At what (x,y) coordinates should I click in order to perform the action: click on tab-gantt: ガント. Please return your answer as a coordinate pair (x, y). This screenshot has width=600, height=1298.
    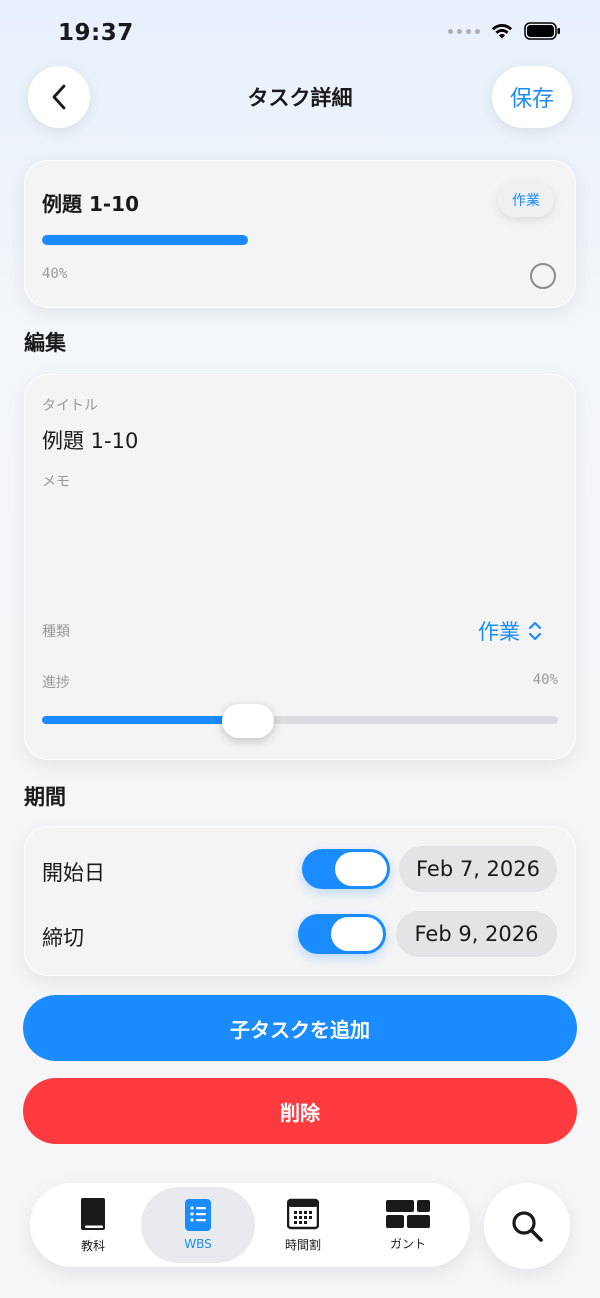
    Looking at the image, I should click on (408, 1225).